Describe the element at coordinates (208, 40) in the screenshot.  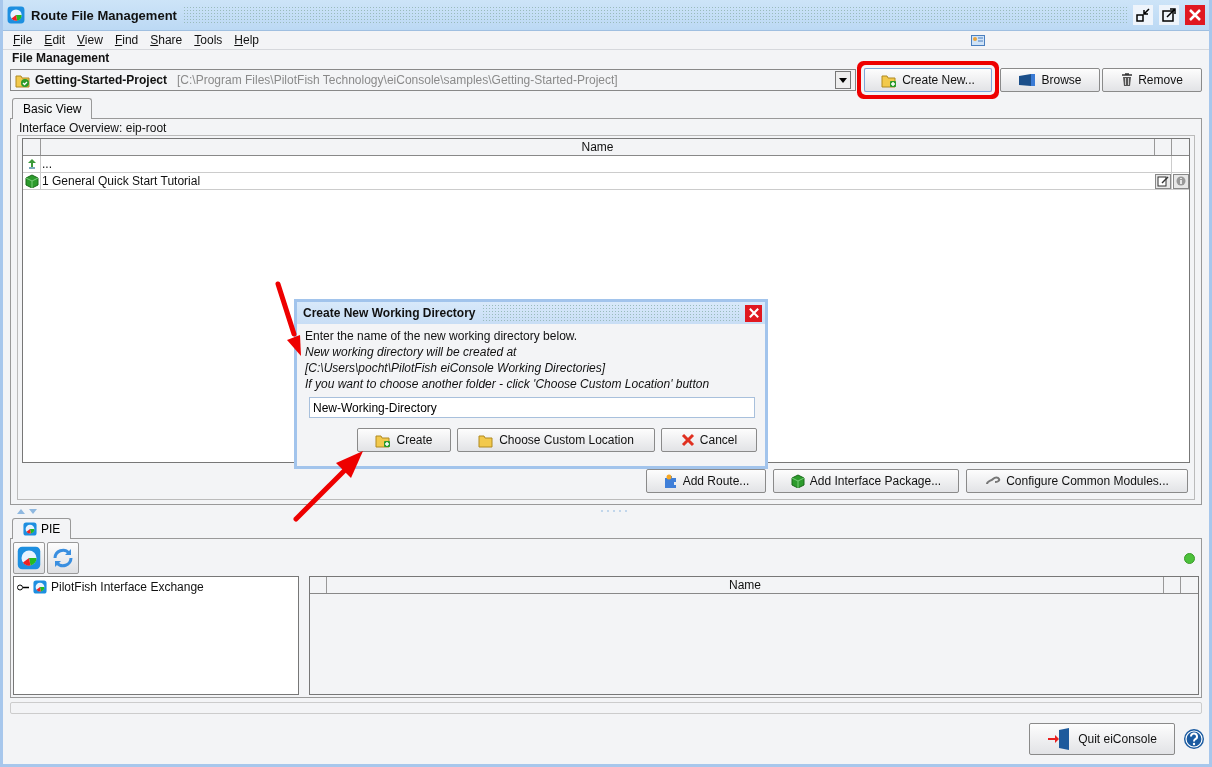
I see `menu-item: Tools` at that location.